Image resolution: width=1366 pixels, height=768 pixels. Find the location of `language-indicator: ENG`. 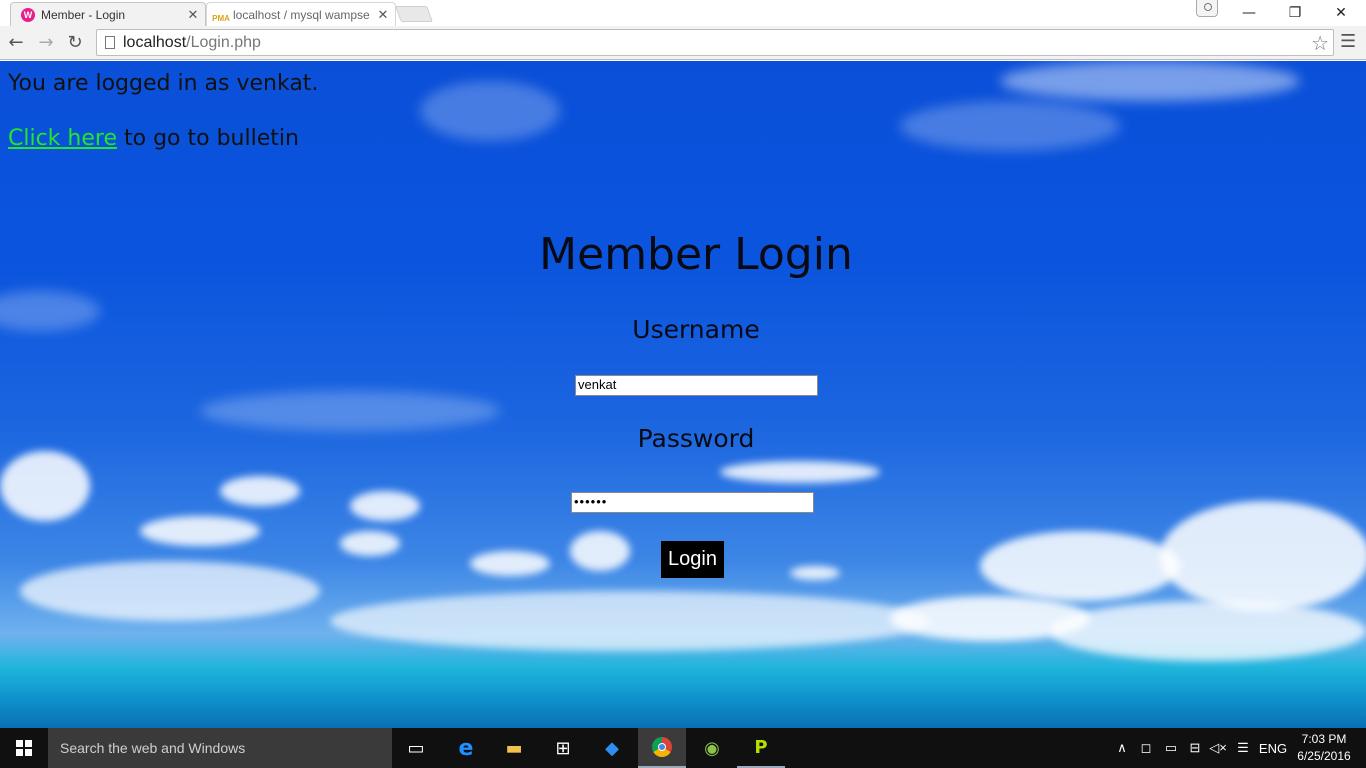

language-indicator: ENG is located at coordinates (1273, 748).